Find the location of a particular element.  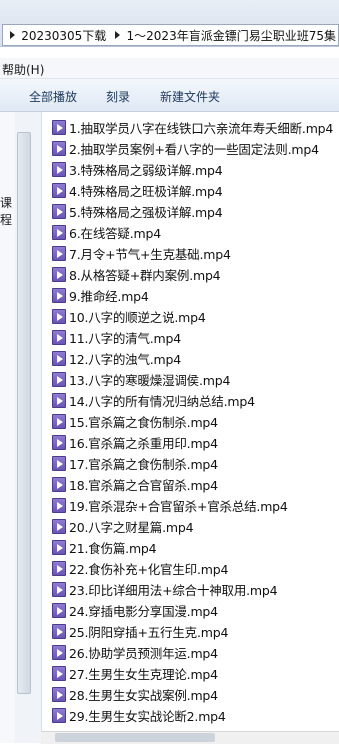

file-name: 20.八字之财星篇.mp4 is located at coordinates (131, 527).